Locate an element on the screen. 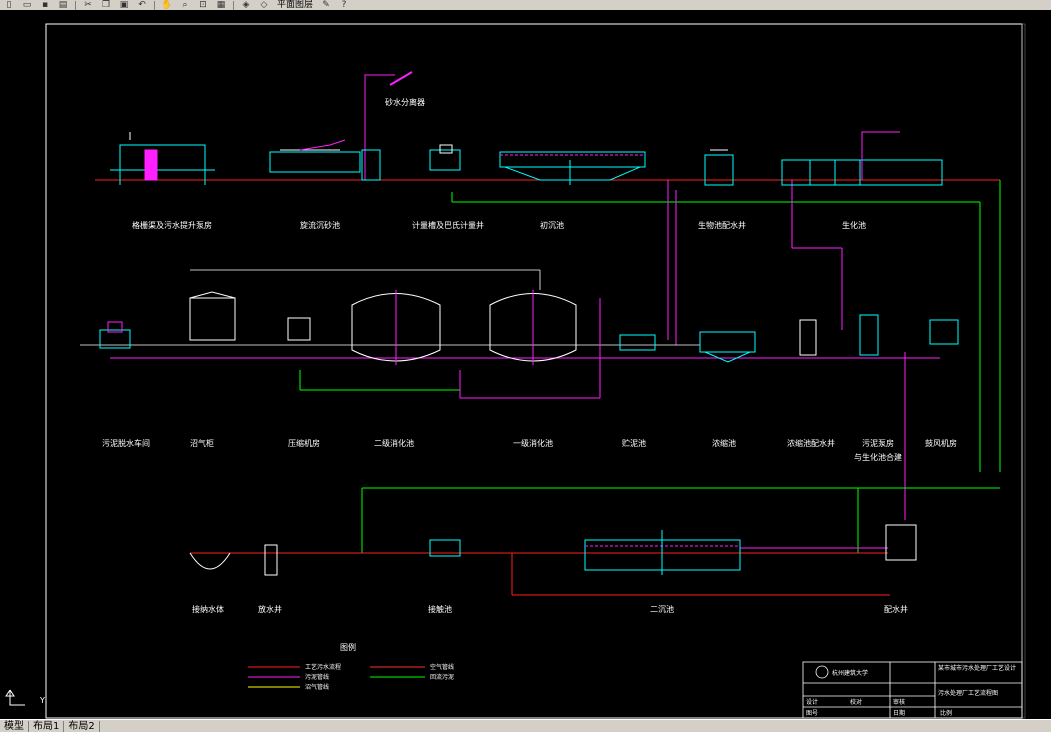 The image size is (1051, 732). titleblock-cell-drawing-no: 图号 is located at coordinates (812, 713).